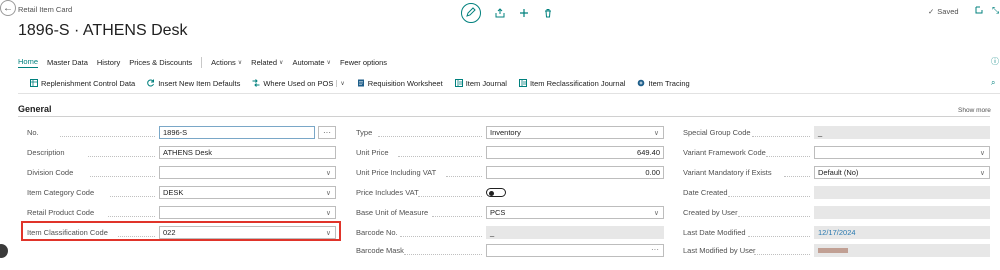 The width and height of the screenshot is (1000, 270). What do you see at coordinates (405, 83) in the screenshot?
I see `requisition-worksheet-label: Requisition Worksheet` at bounding box center [405, 83].